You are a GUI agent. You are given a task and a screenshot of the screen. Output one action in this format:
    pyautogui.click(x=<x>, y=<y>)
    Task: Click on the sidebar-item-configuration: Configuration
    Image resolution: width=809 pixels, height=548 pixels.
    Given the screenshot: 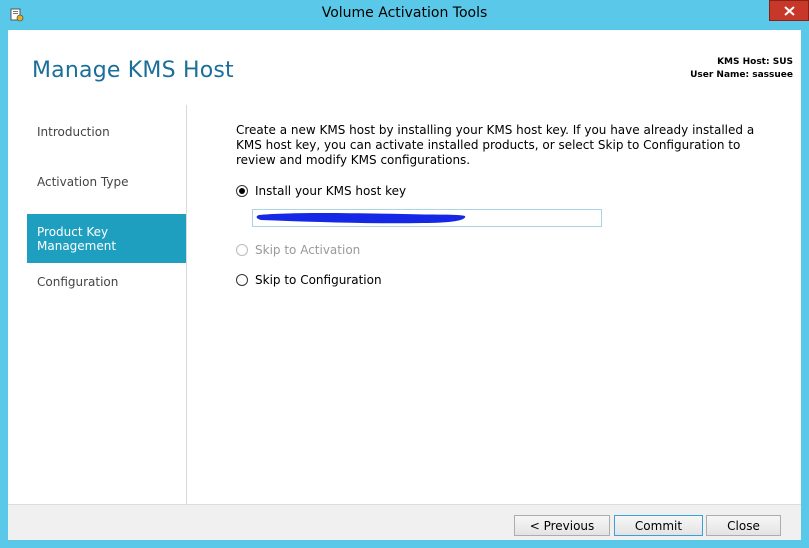 What is the action you would take?
    pyautogui.click(x=106, y=288)
    